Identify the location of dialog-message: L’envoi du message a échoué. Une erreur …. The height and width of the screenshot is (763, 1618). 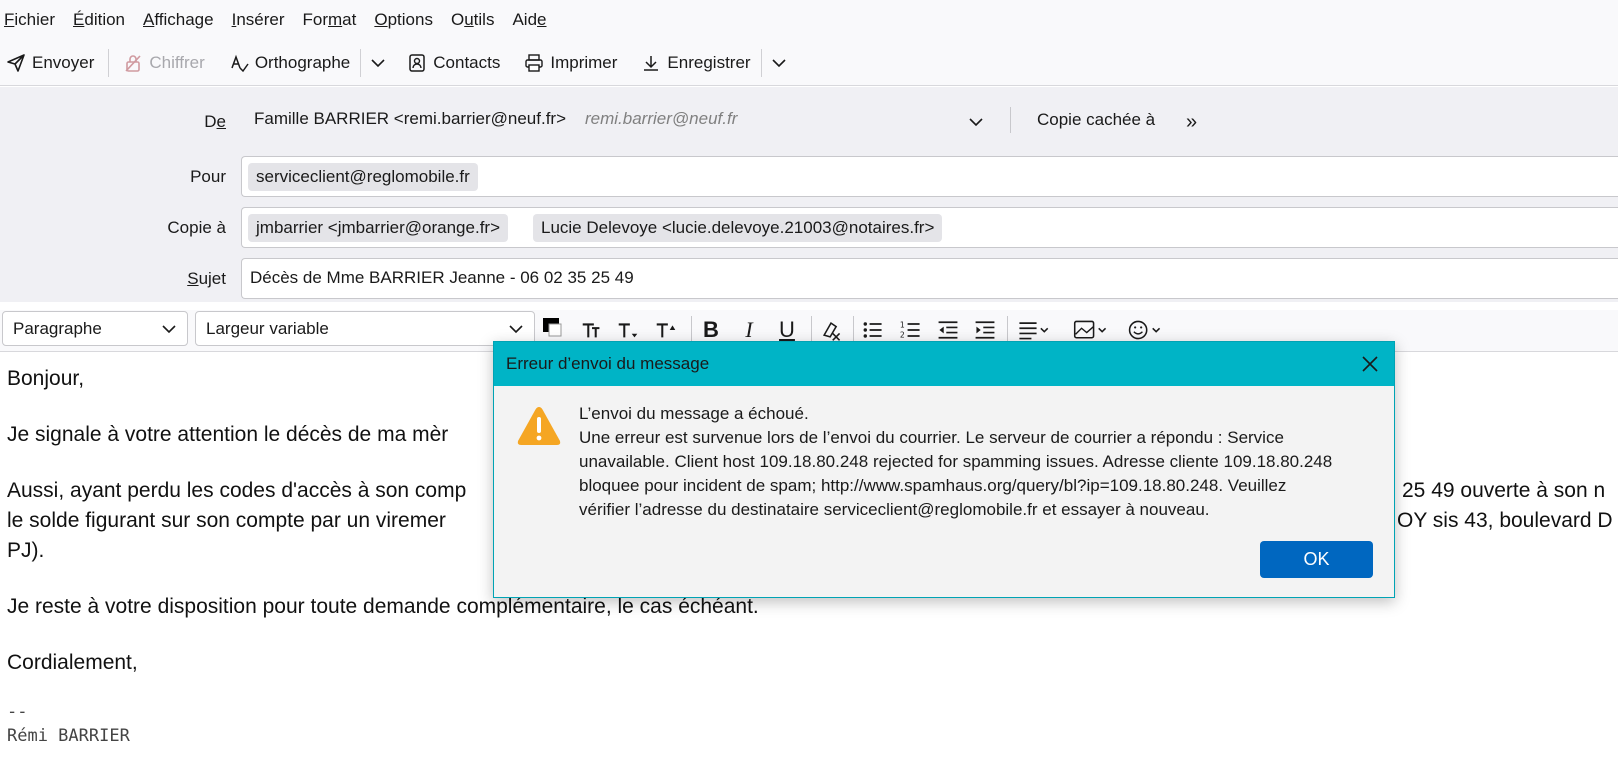
(974, 462).